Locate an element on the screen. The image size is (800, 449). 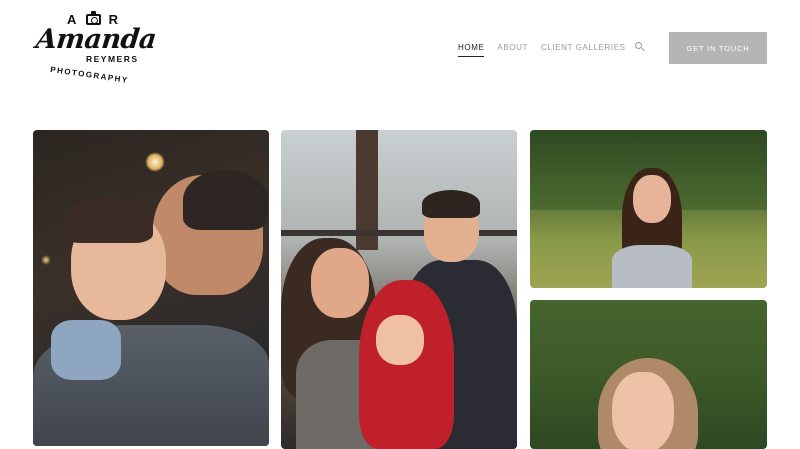
search-handle is located at coordinates (643, 49).